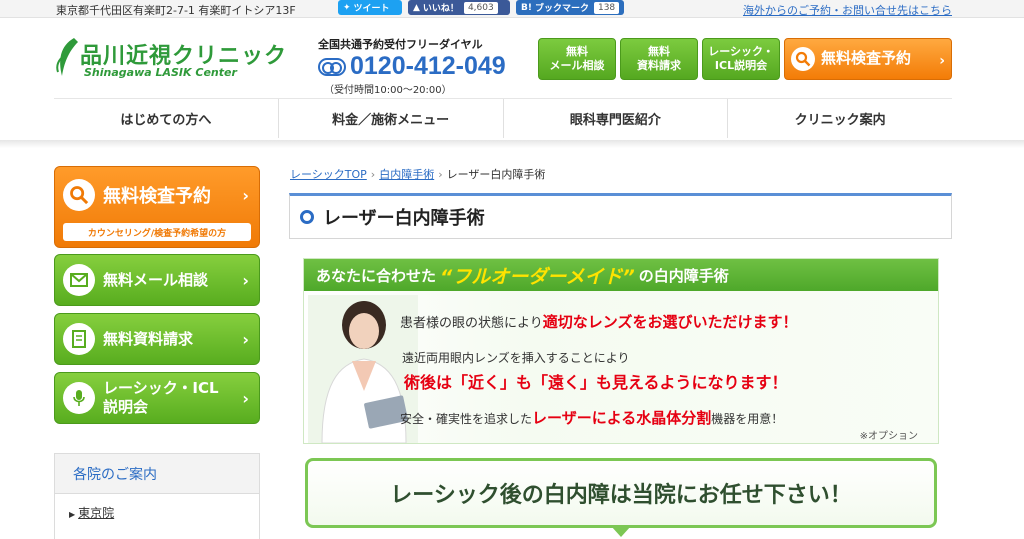  I want to click on hatena-b-icon: B!, so click(526, 7).